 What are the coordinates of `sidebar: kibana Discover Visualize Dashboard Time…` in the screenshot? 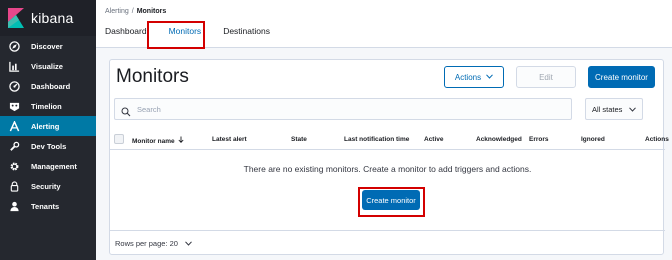 It's located at (48, 130).